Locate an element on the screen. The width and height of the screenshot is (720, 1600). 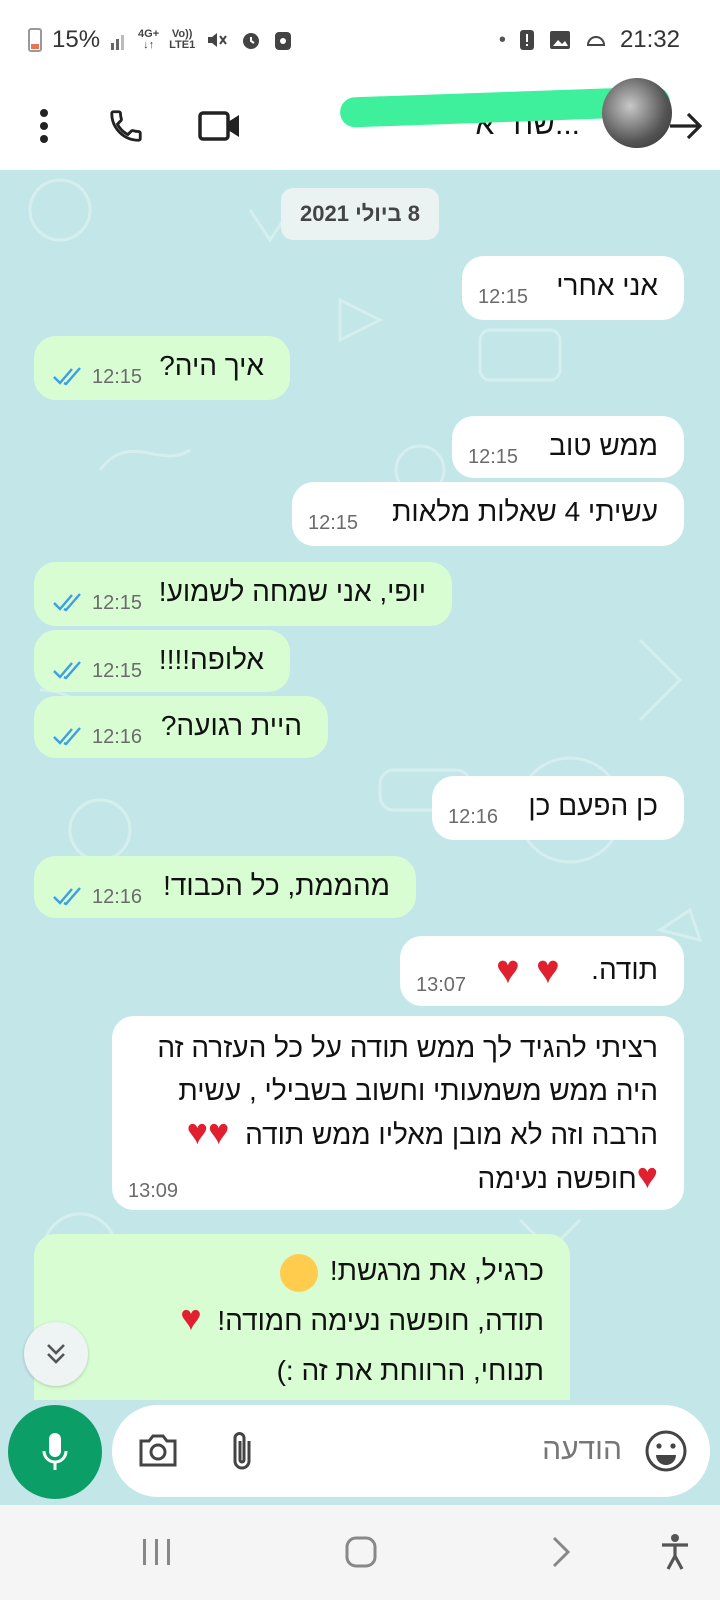
microphone-icon is located at coordinates (55, 1451).